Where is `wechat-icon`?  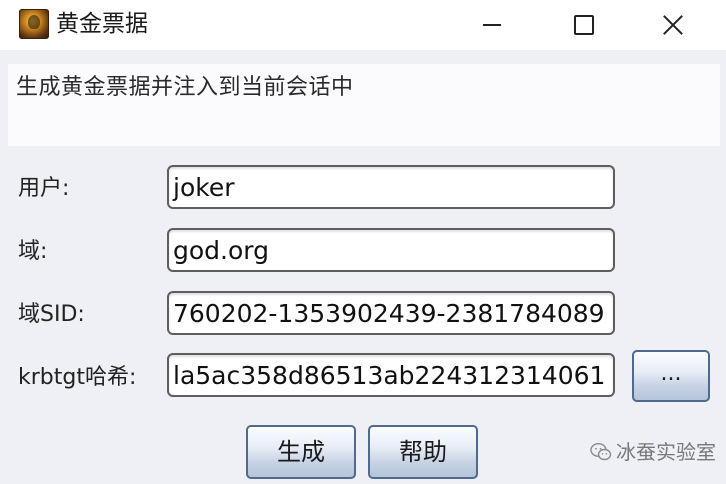 wechat-icon is located at coordinates (601, 451).